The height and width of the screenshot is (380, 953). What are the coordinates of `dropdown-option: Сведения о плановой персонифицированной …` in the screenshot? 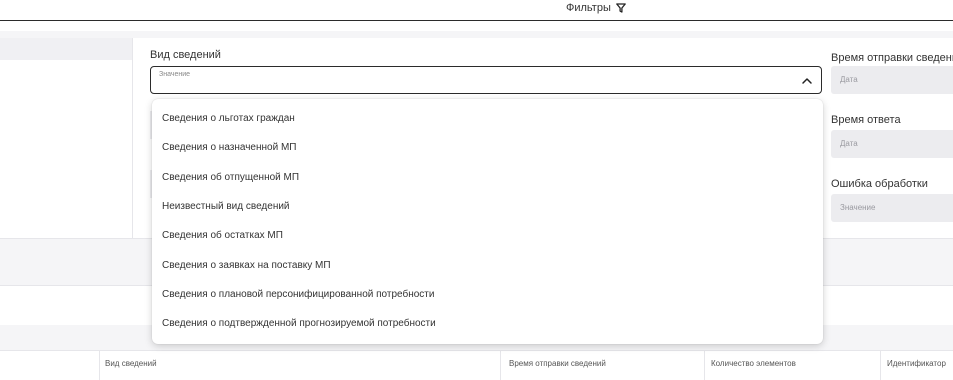 It's located at (298, 295).